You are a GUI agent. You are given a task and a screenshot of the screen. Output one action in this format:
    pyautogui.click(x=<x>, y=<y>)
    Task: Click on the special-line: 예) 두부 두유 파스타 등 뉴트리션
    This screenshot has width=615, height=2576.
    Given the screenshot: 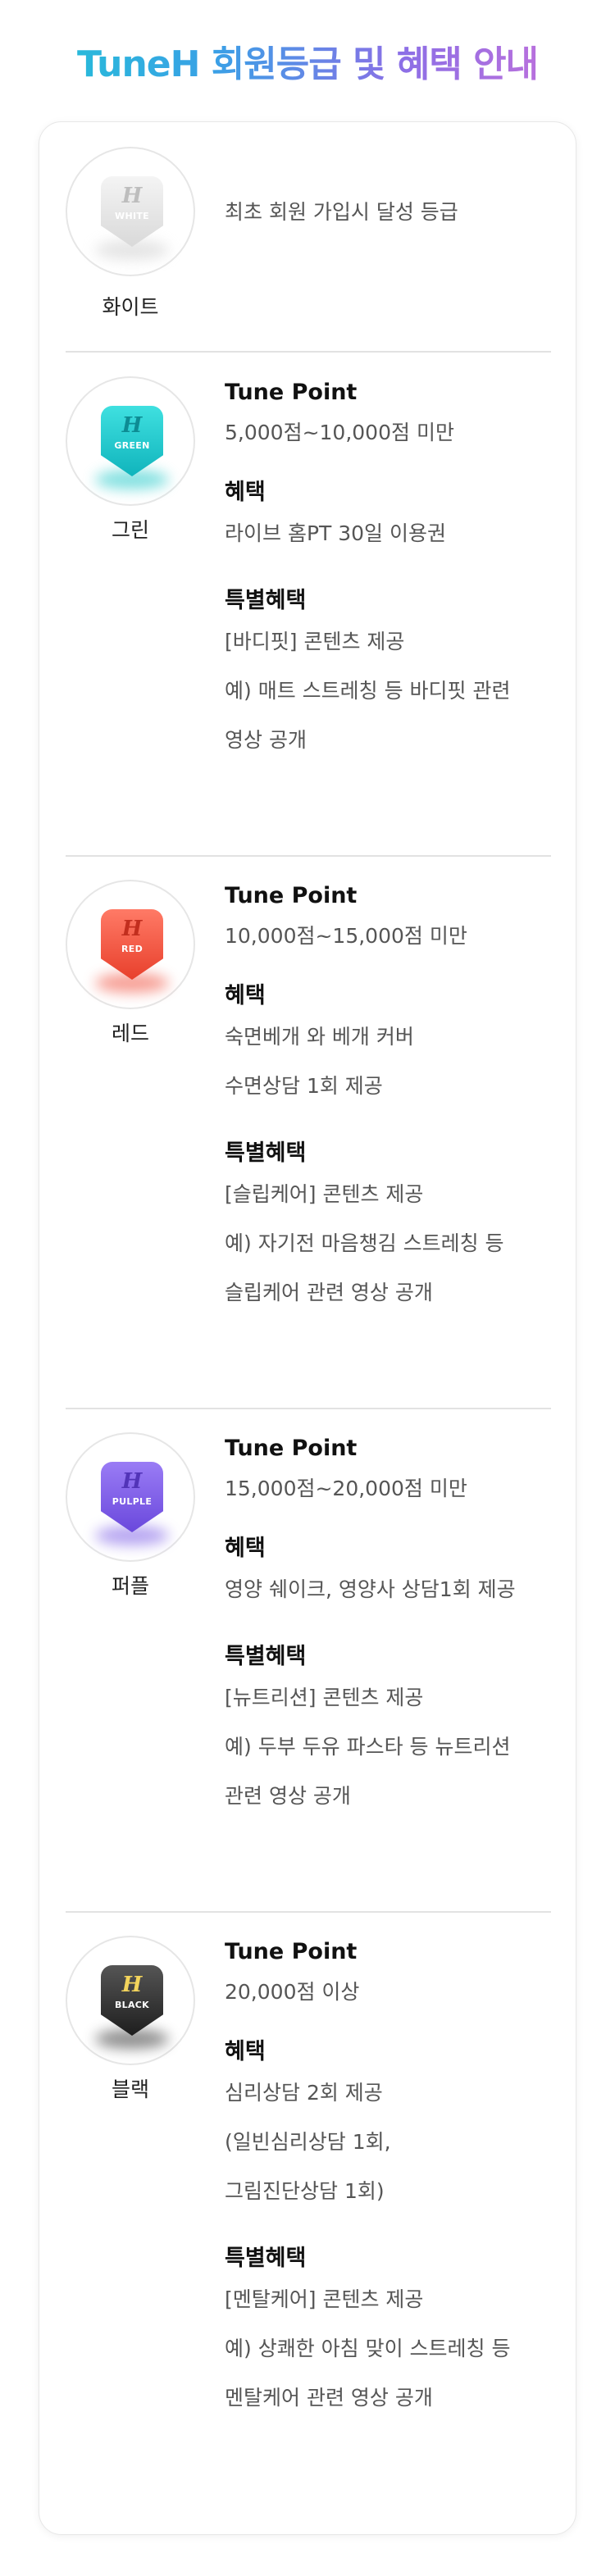 What is the action you would take?
    pyautogui.click(x=368, y=1747)
    